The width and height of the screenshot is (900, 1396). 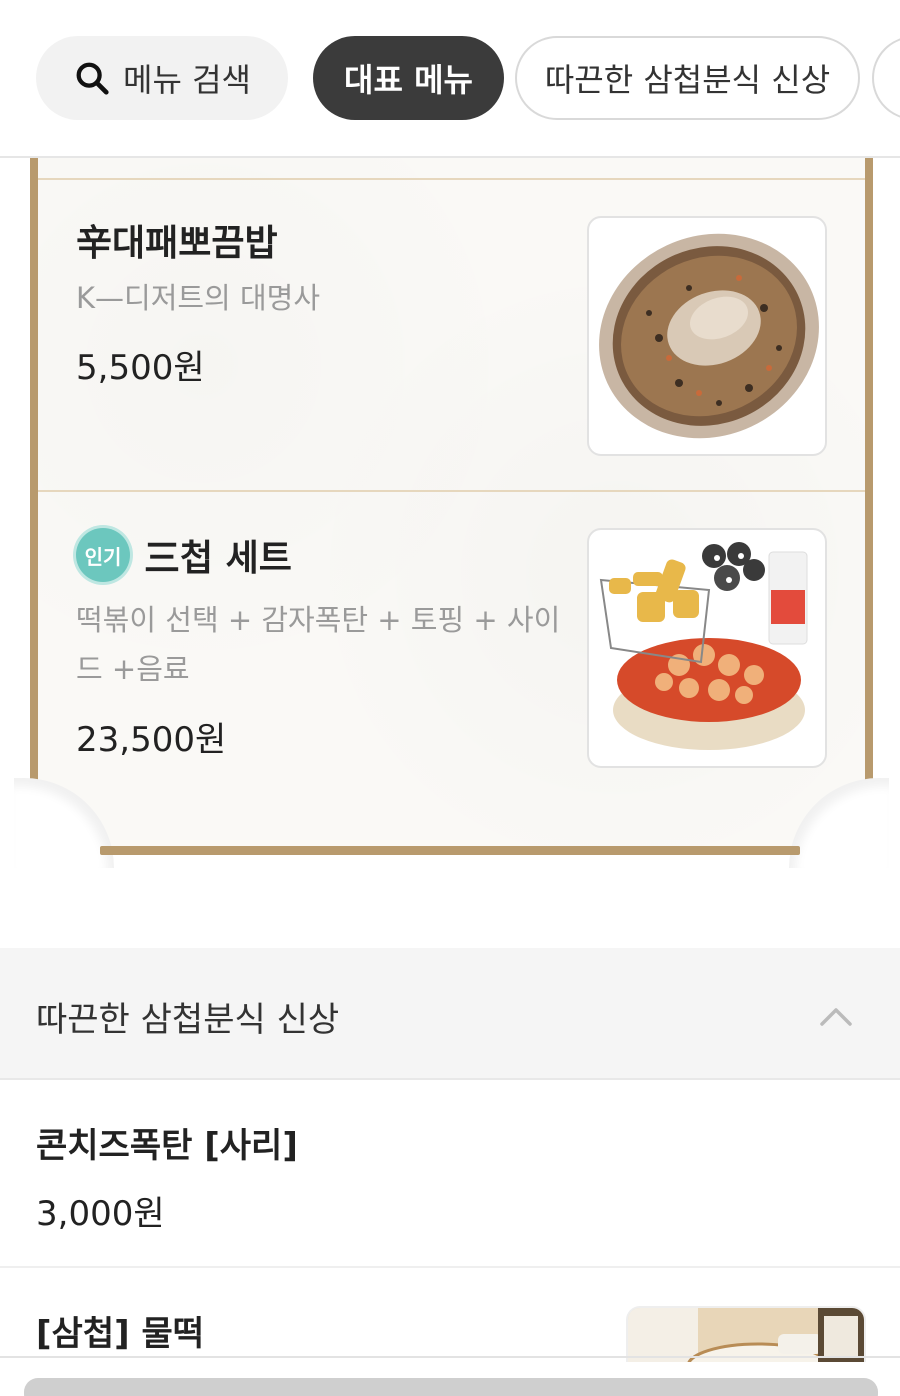 What do you see at coordinates (140, 368) in the screenshot?
I see `item-price: 5,500원` at bounding box center [140, 368].